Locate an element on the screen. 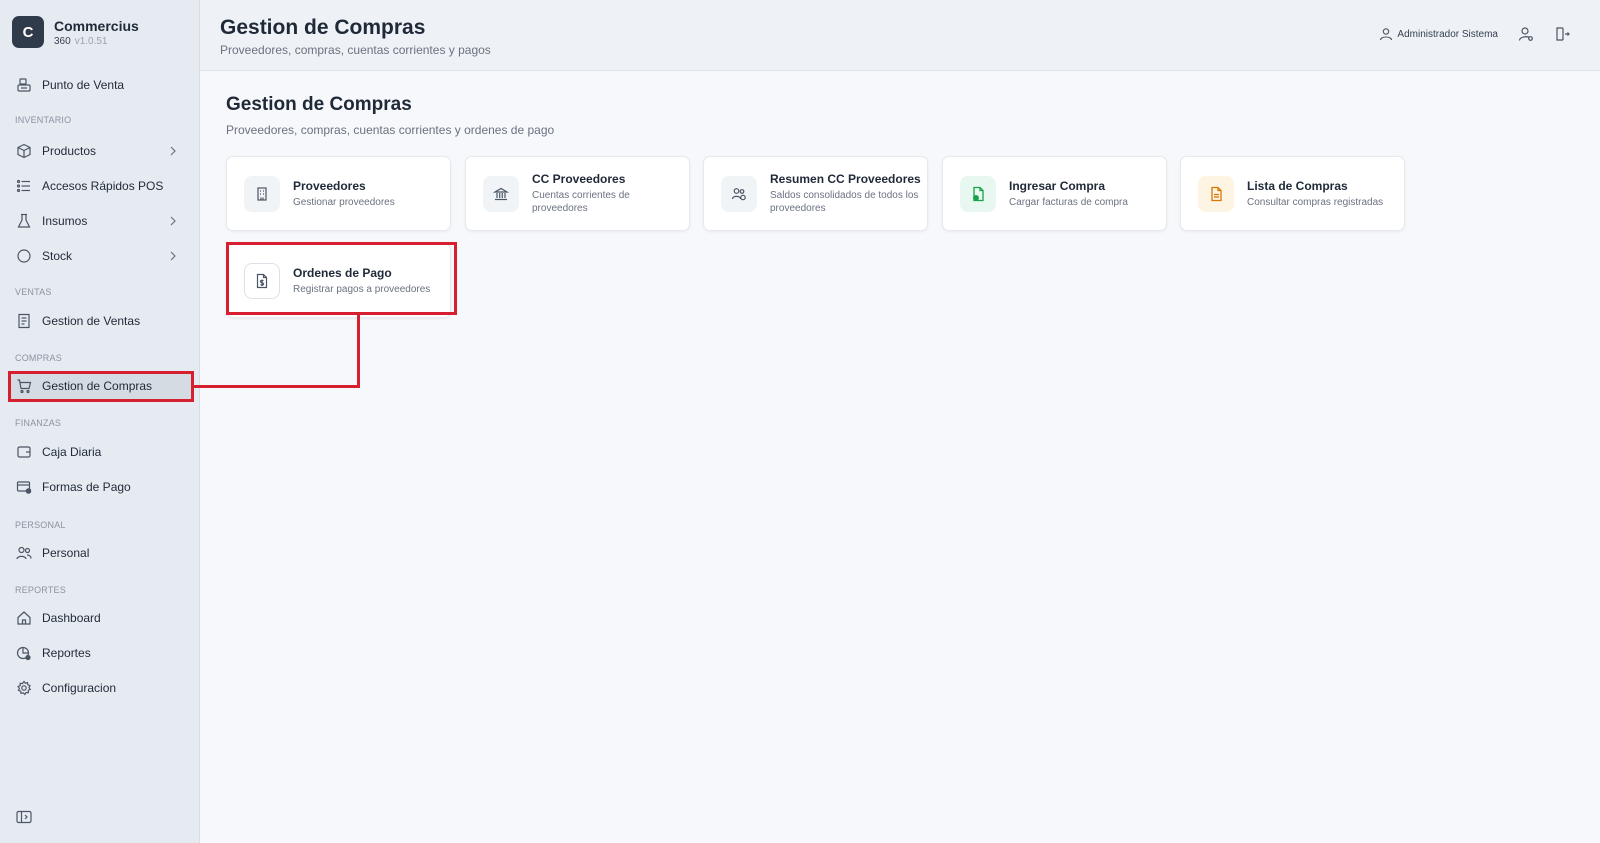 The image size is (1600, 843). building-icon is located at coordinates (262, 193).